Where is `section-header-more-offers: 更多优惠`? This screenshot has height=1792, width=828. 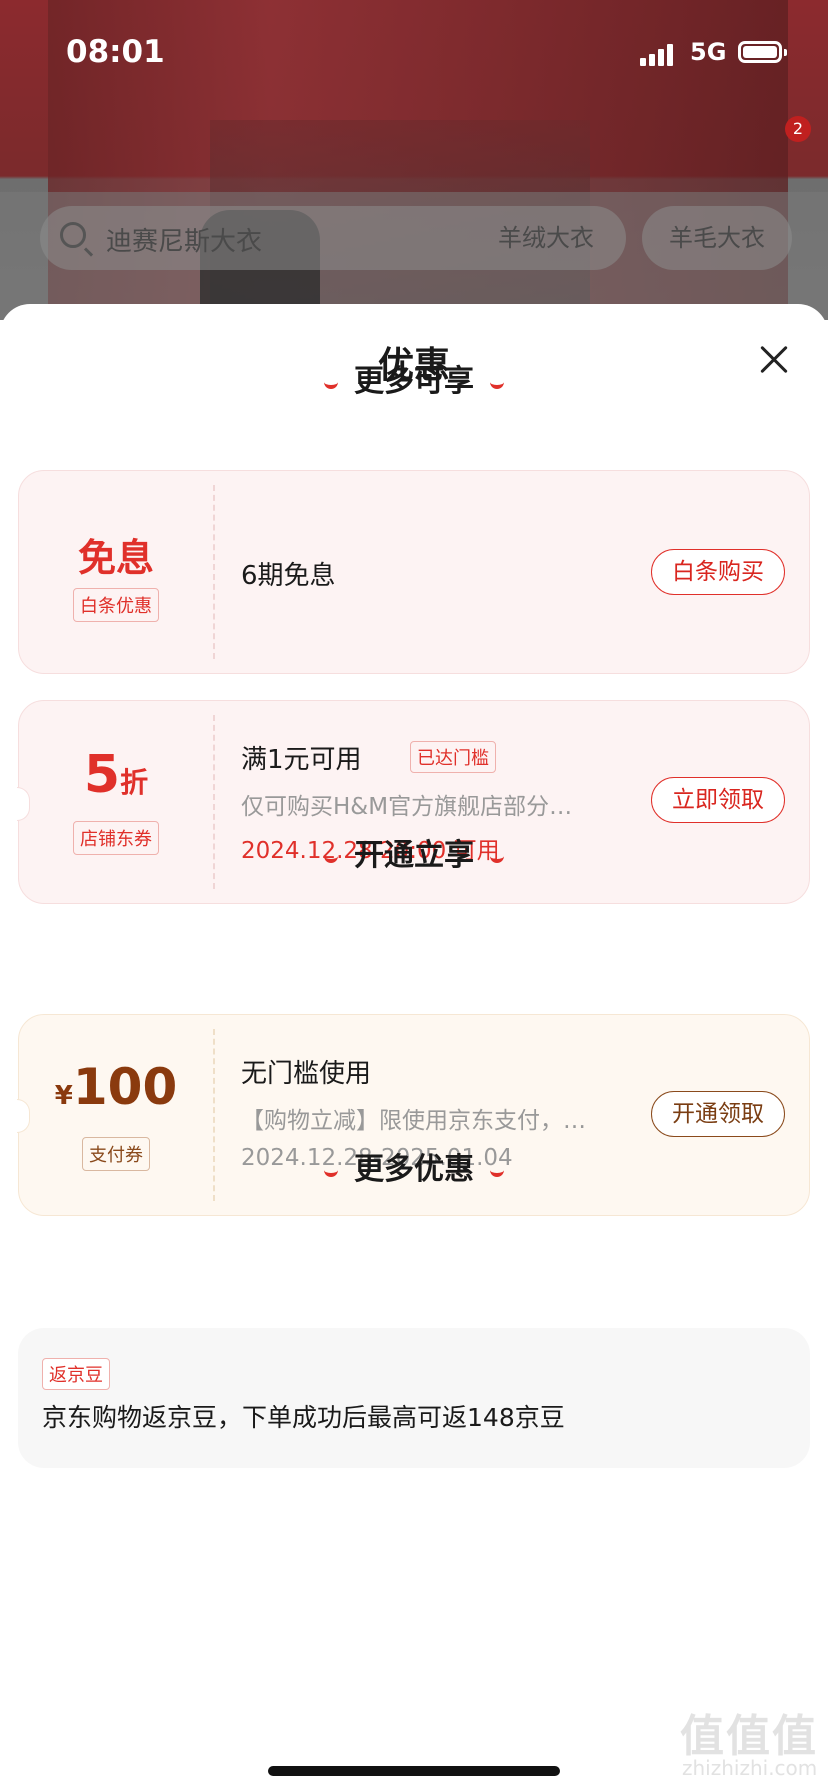
section-header-more-offers: 更多优惠 is located at coordinates (414, 1166).